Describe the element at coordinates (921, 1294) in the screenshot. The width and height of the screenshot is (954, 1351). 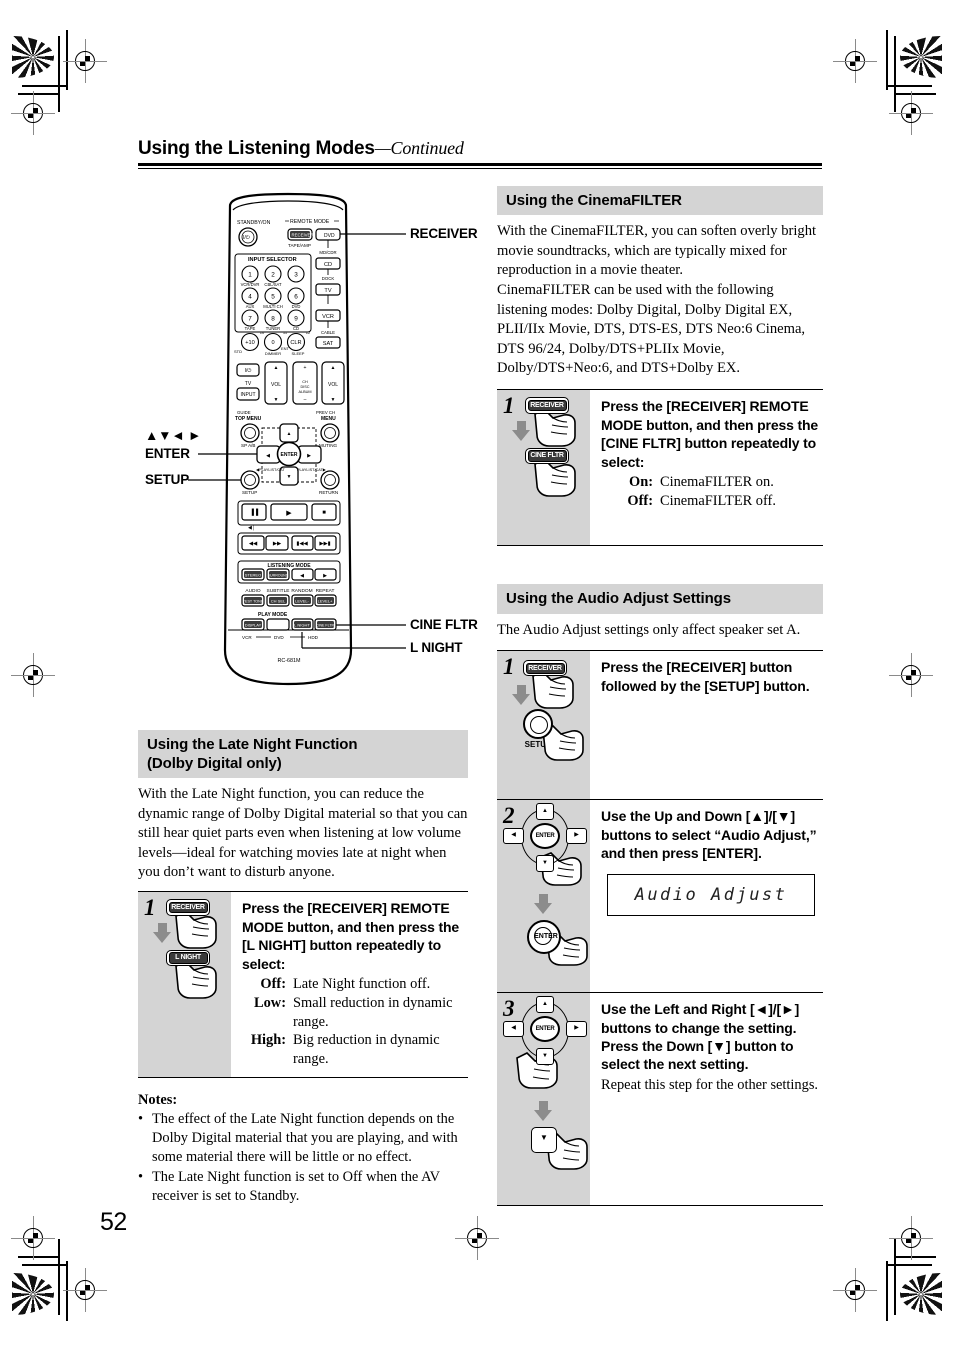
I see `halftone-swatch-bottom-right` at that location.